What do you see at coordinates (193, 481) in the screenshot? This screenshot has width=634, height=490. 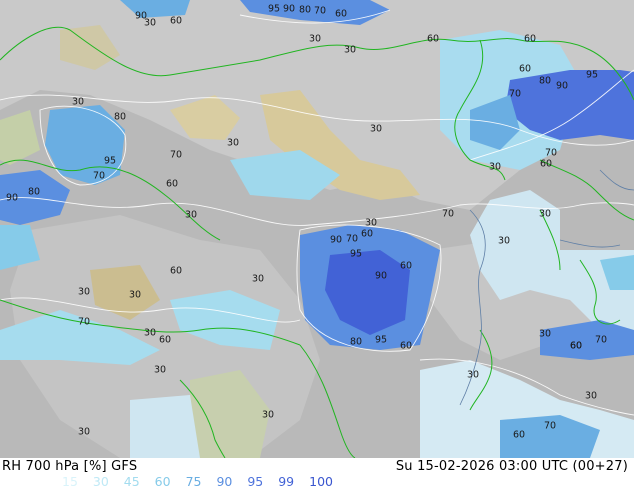 I see `scale-value-75: 75` at bounding box center [193, 481].